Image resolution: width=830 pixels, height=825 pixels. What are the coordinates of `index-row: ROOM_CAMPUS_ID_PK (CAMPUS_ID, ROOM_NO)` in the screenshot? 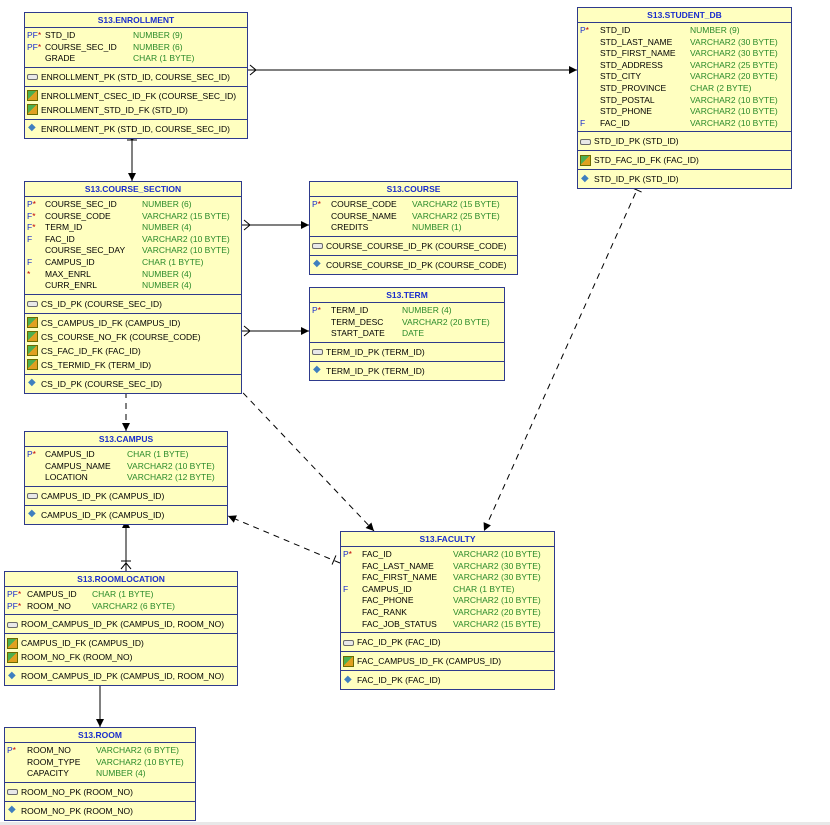 It's located at (121, 676).